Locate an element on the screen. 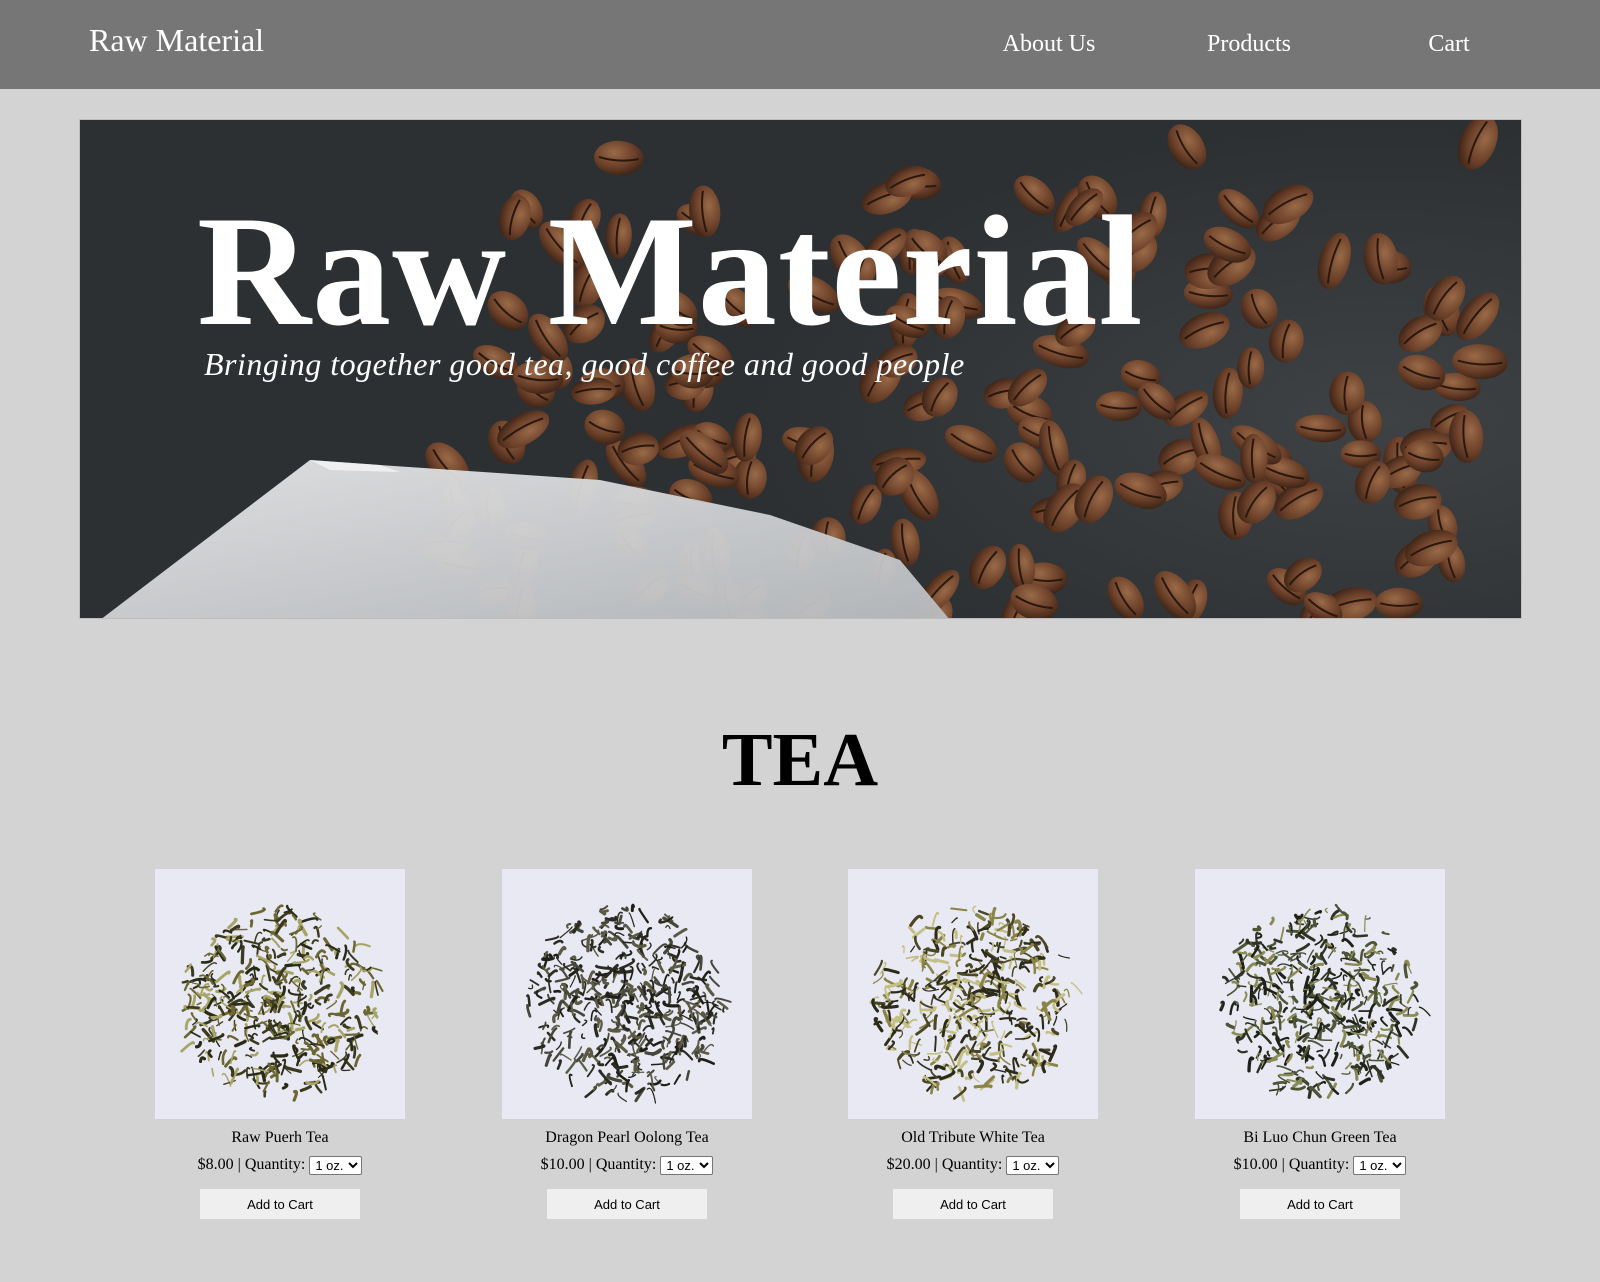 The width and height of the screenshot is (1600, 1282). product-name: Raw Puerh Tea is located at coordinates (280, 1137).